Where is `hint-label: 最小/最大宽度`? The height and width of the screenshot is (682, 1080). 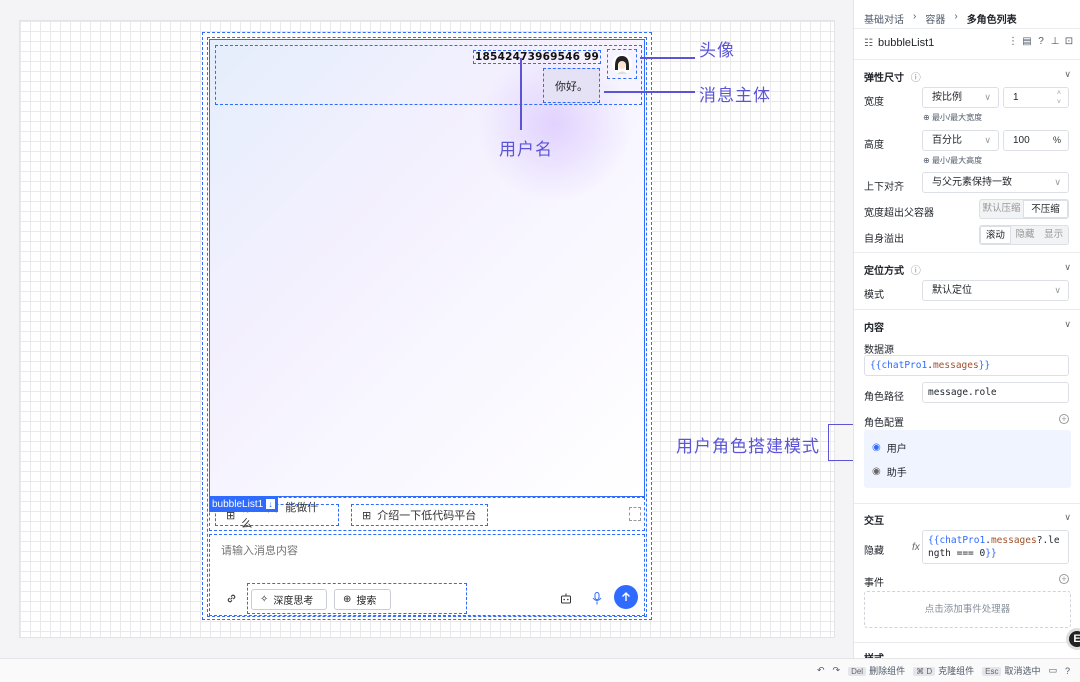
hint-label: 最小/最大宽度 is located at coordinates (957, 117).